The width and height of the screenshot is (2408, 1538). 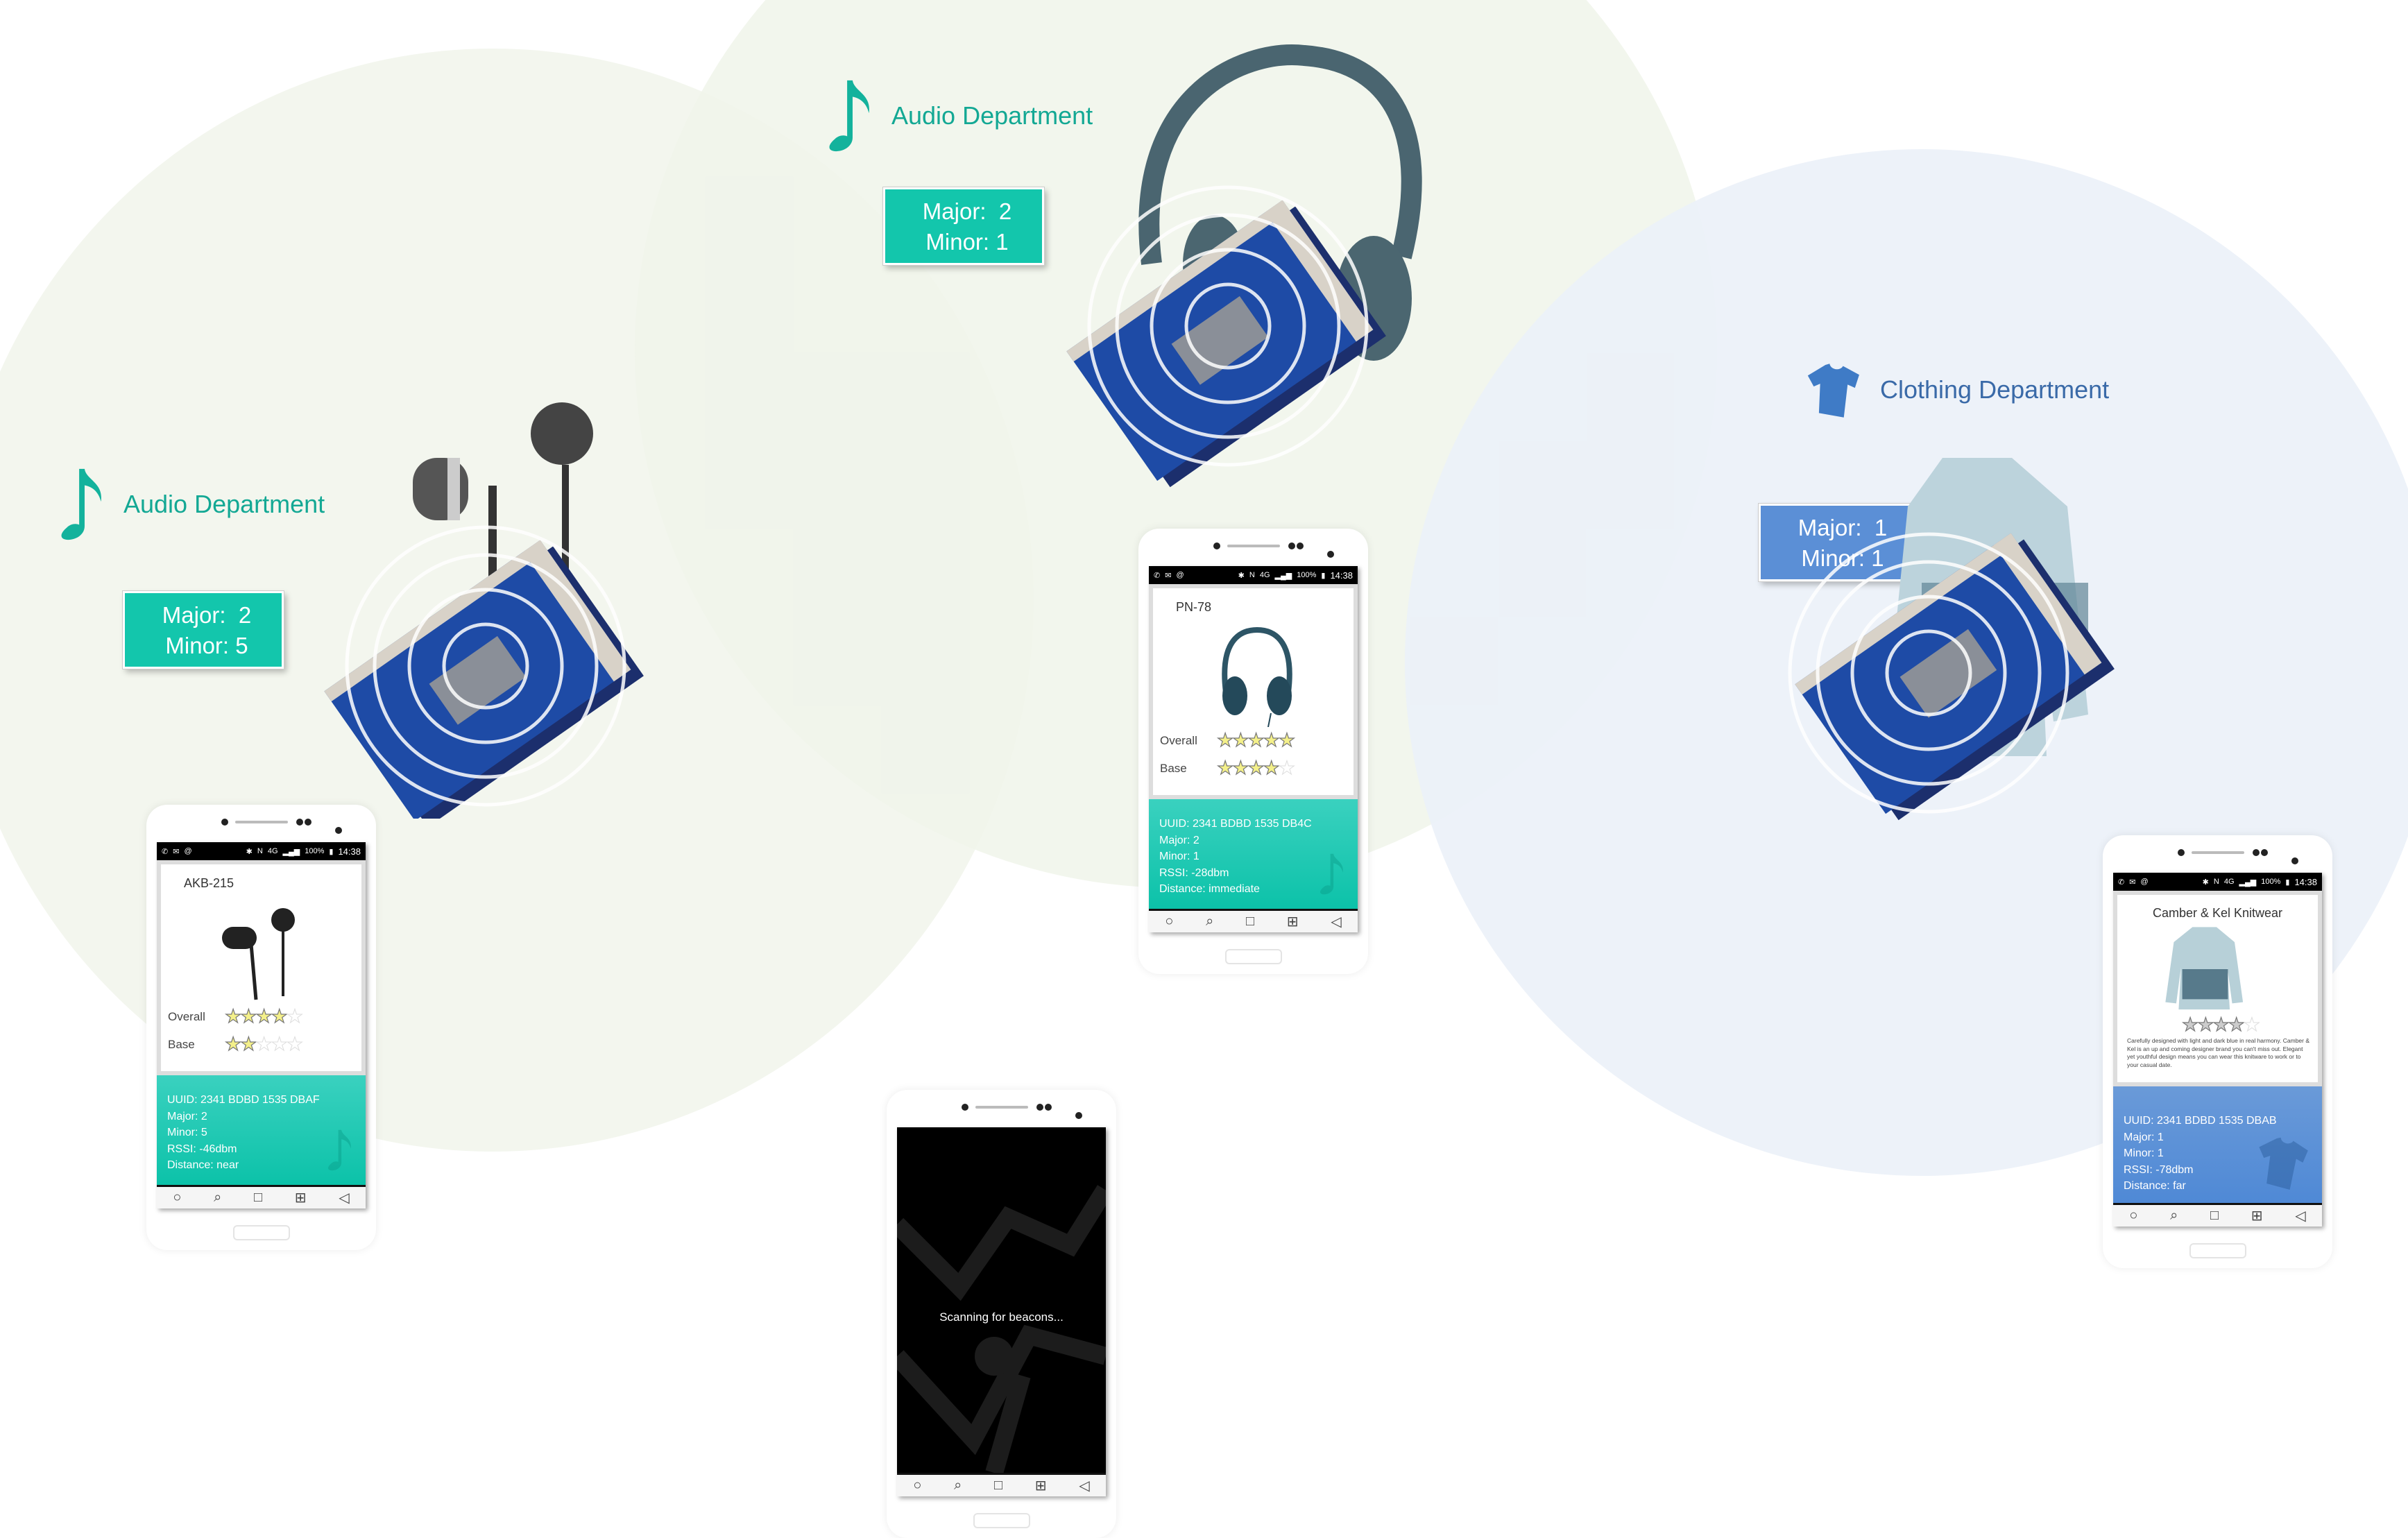 I want to click on major-label: Major:, so click(x=194, y=615).